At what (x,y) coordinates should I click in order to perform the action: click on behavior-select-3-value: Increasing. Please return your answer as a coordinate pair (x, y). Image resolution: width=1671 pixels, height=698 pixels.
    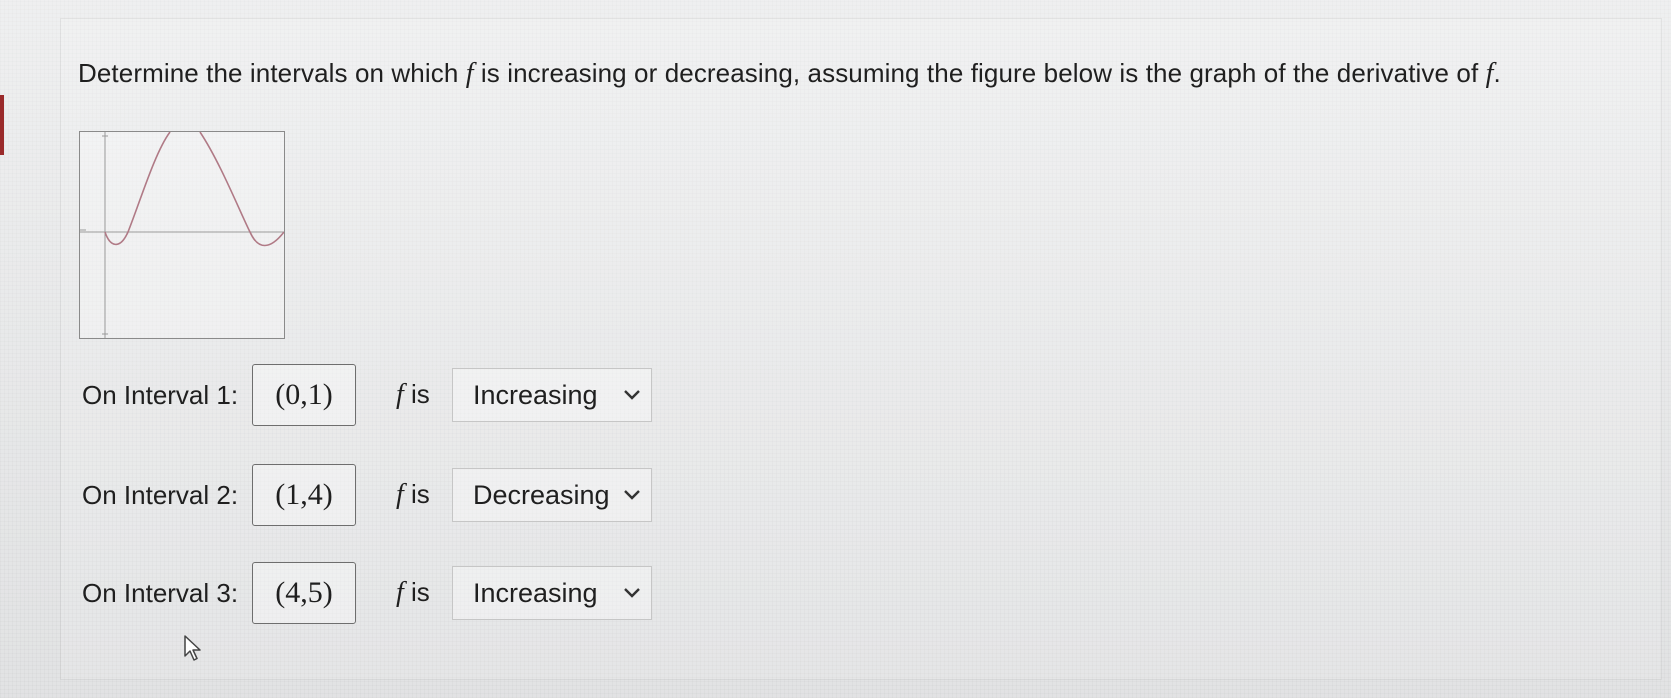
    Looking at the image, I should click on (535, 592).